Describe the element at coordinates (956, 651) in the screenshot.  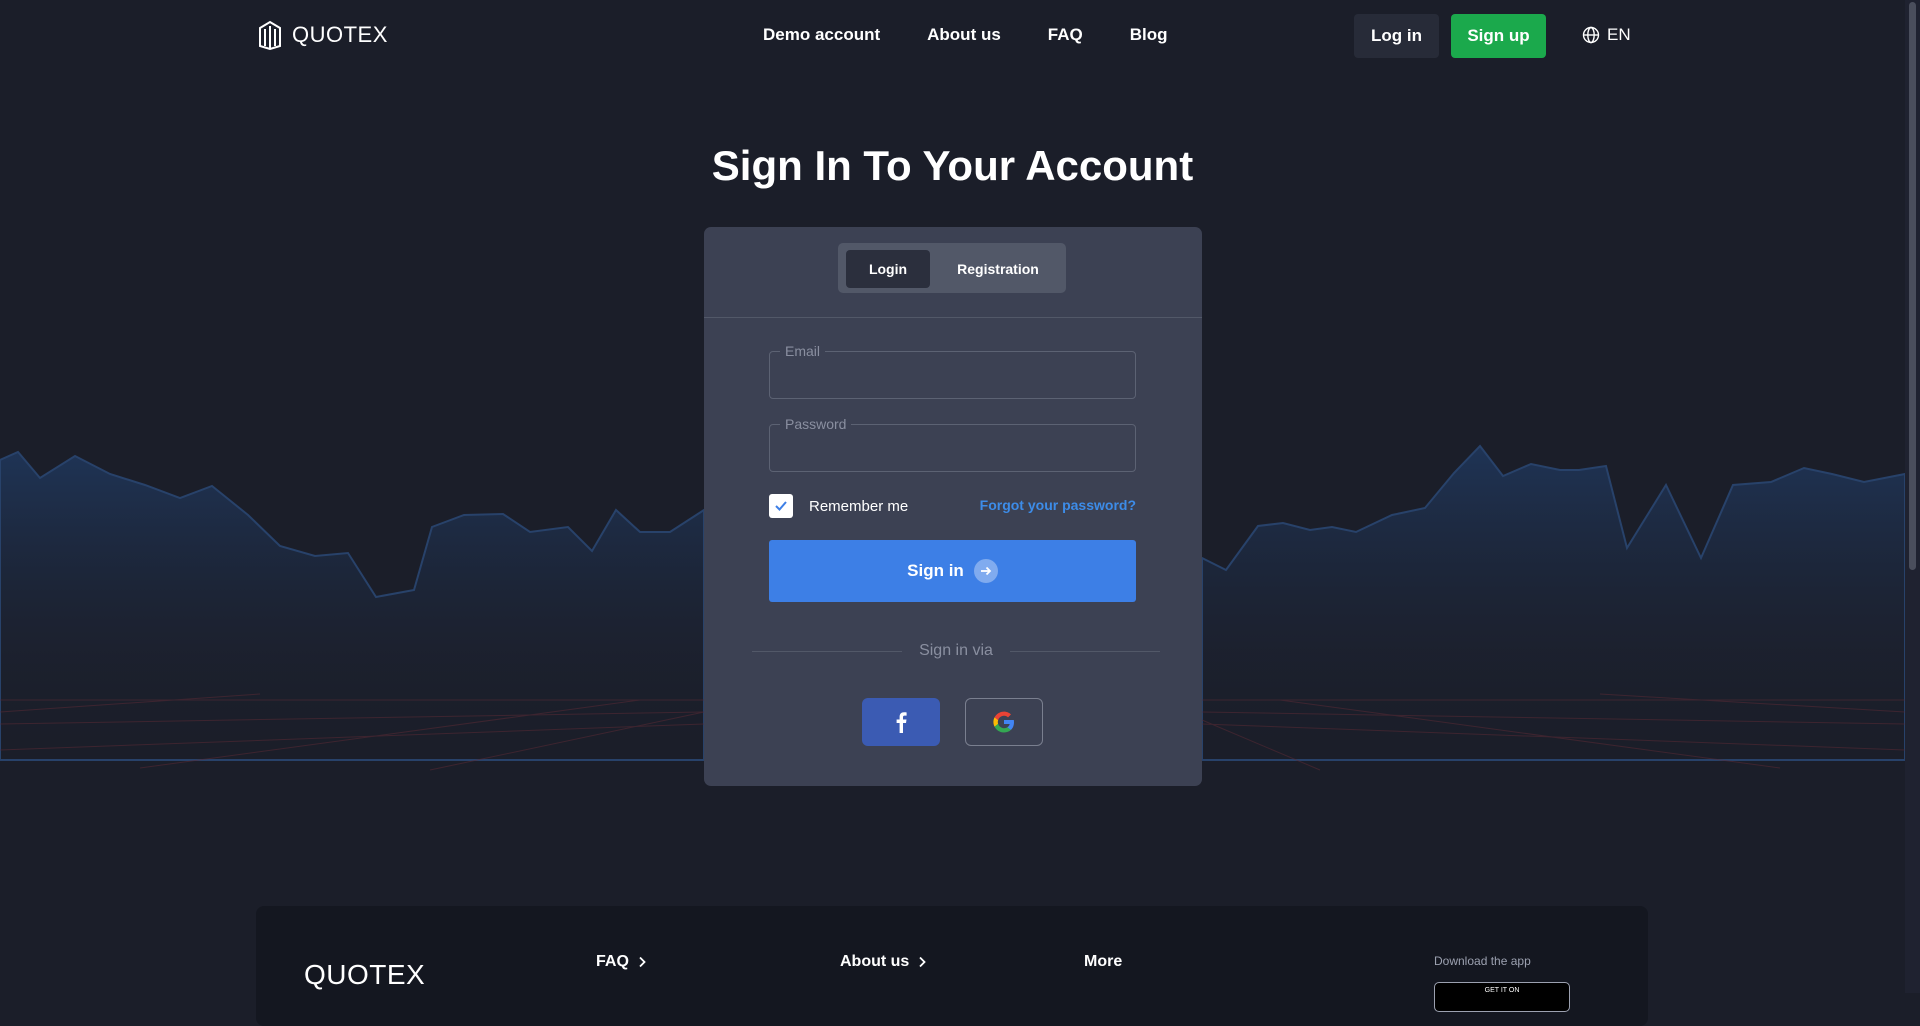
I see `sign-in-via-divider: Sign in via` at that location.